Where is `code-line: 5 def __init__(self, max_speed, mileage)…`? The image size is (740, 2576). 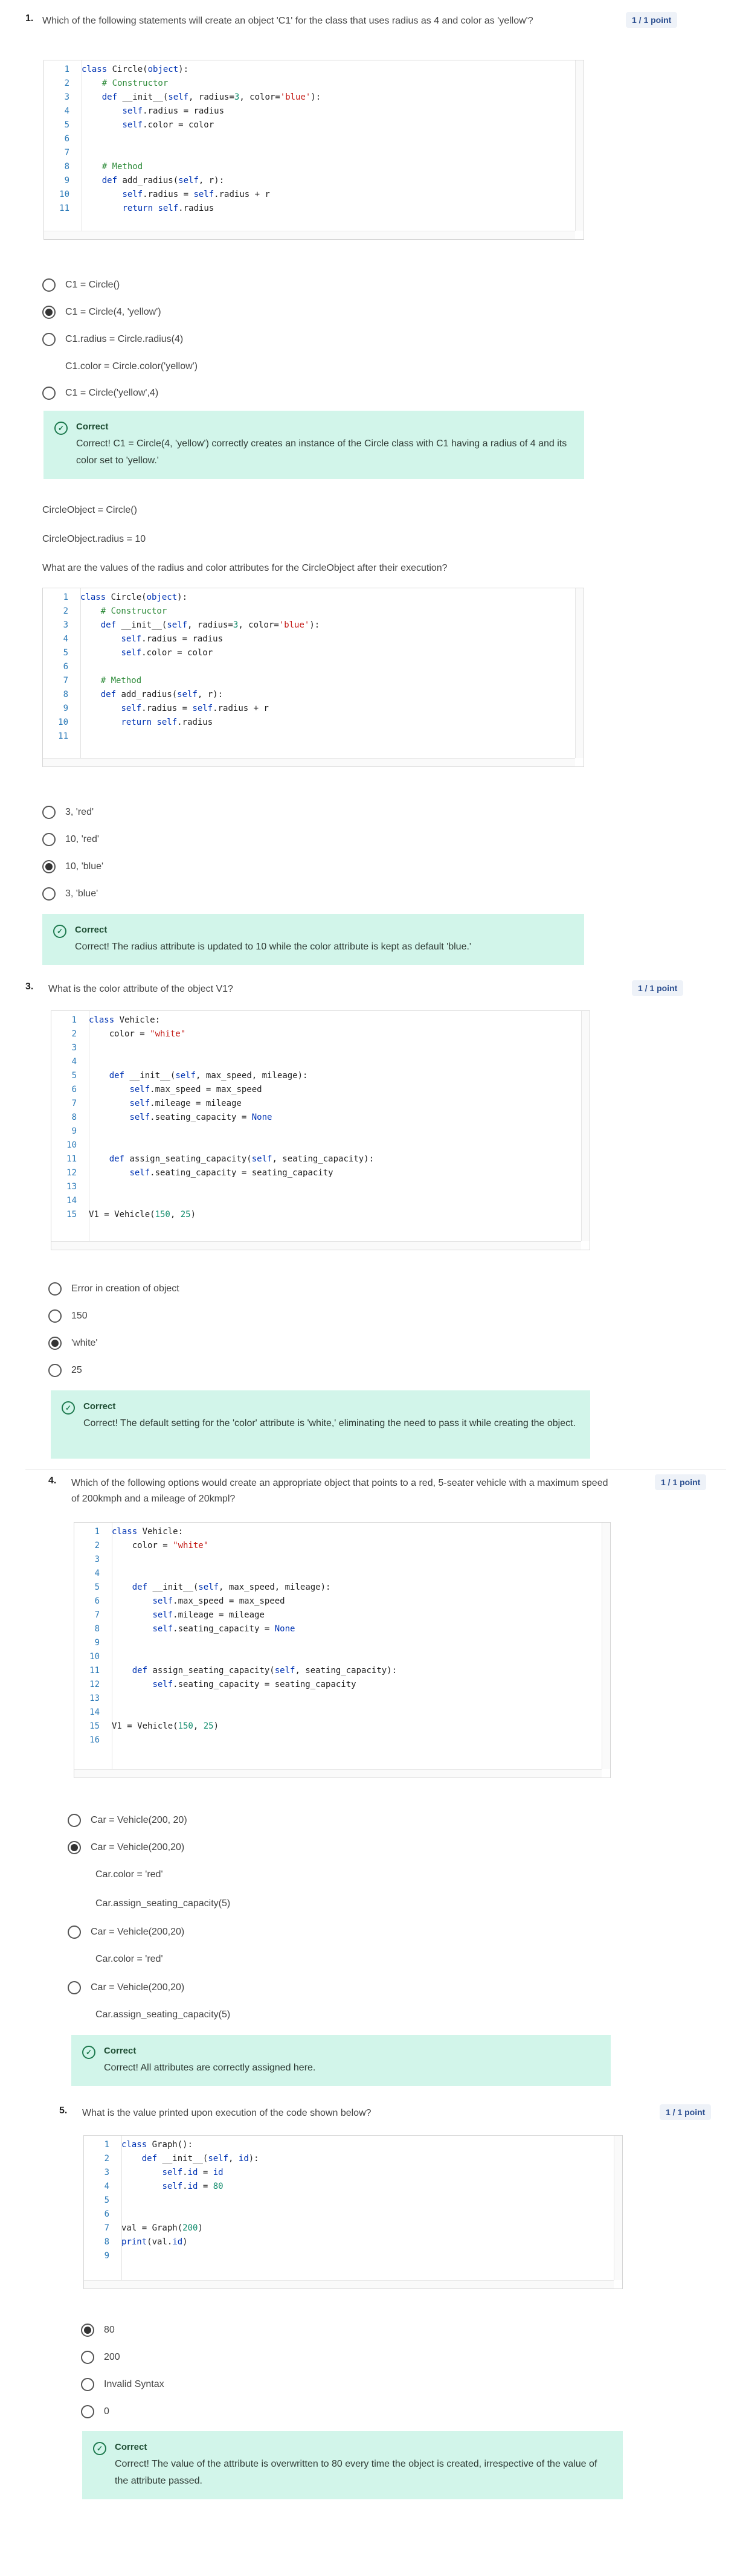 code-line: 5 def __init__(self, max_speed, mileage)… is located at coordinates (338, 1588).